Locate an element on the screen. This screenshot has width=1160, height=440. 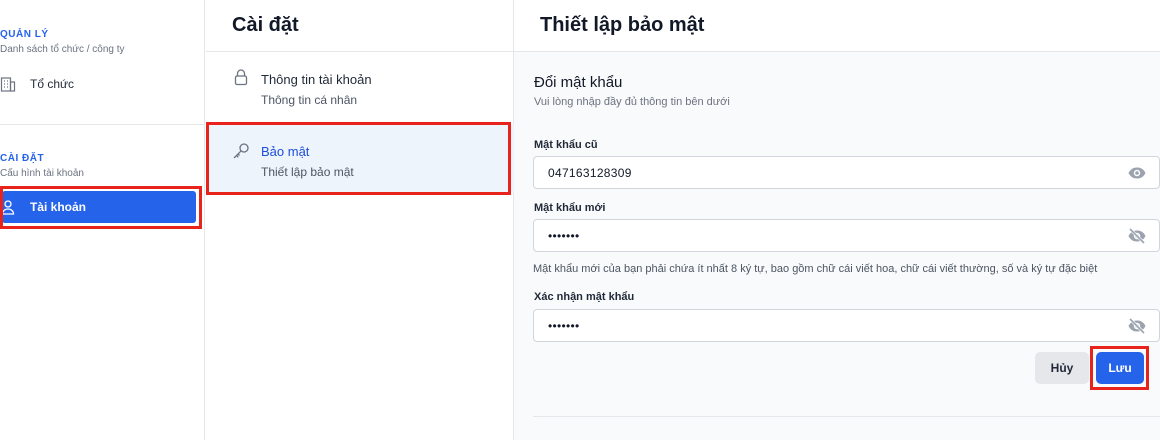
old-password-value: 047163128309 is located at coordinates (590, 172).